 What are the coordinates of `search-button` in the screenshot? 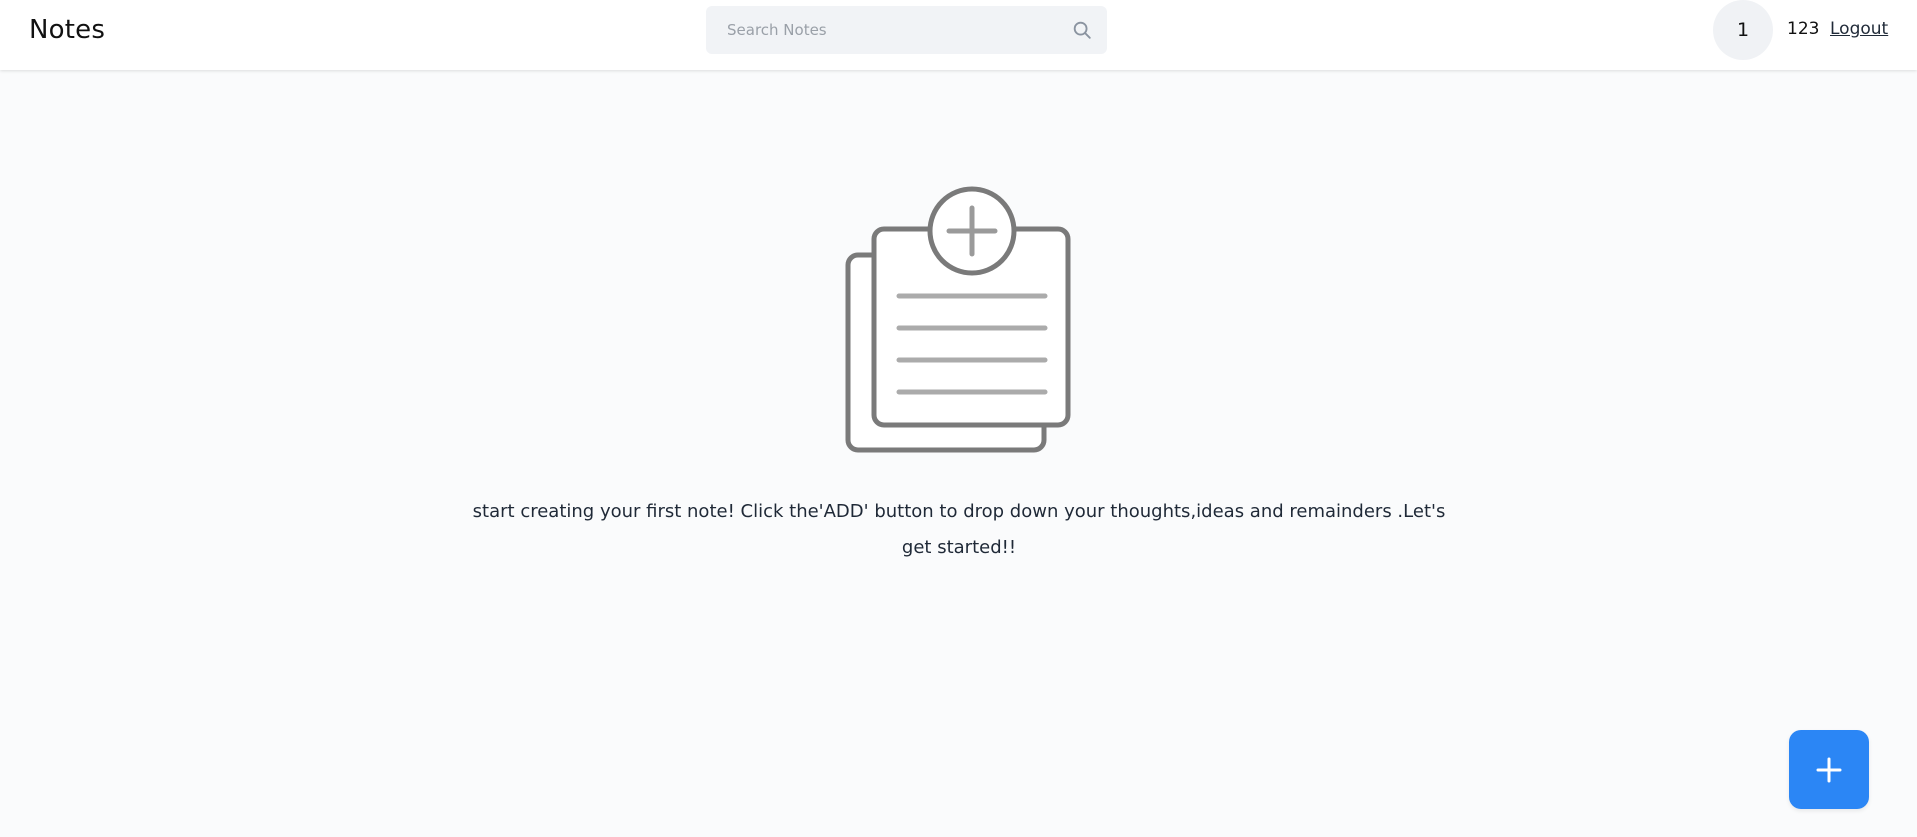 It's located at (1082, 30).